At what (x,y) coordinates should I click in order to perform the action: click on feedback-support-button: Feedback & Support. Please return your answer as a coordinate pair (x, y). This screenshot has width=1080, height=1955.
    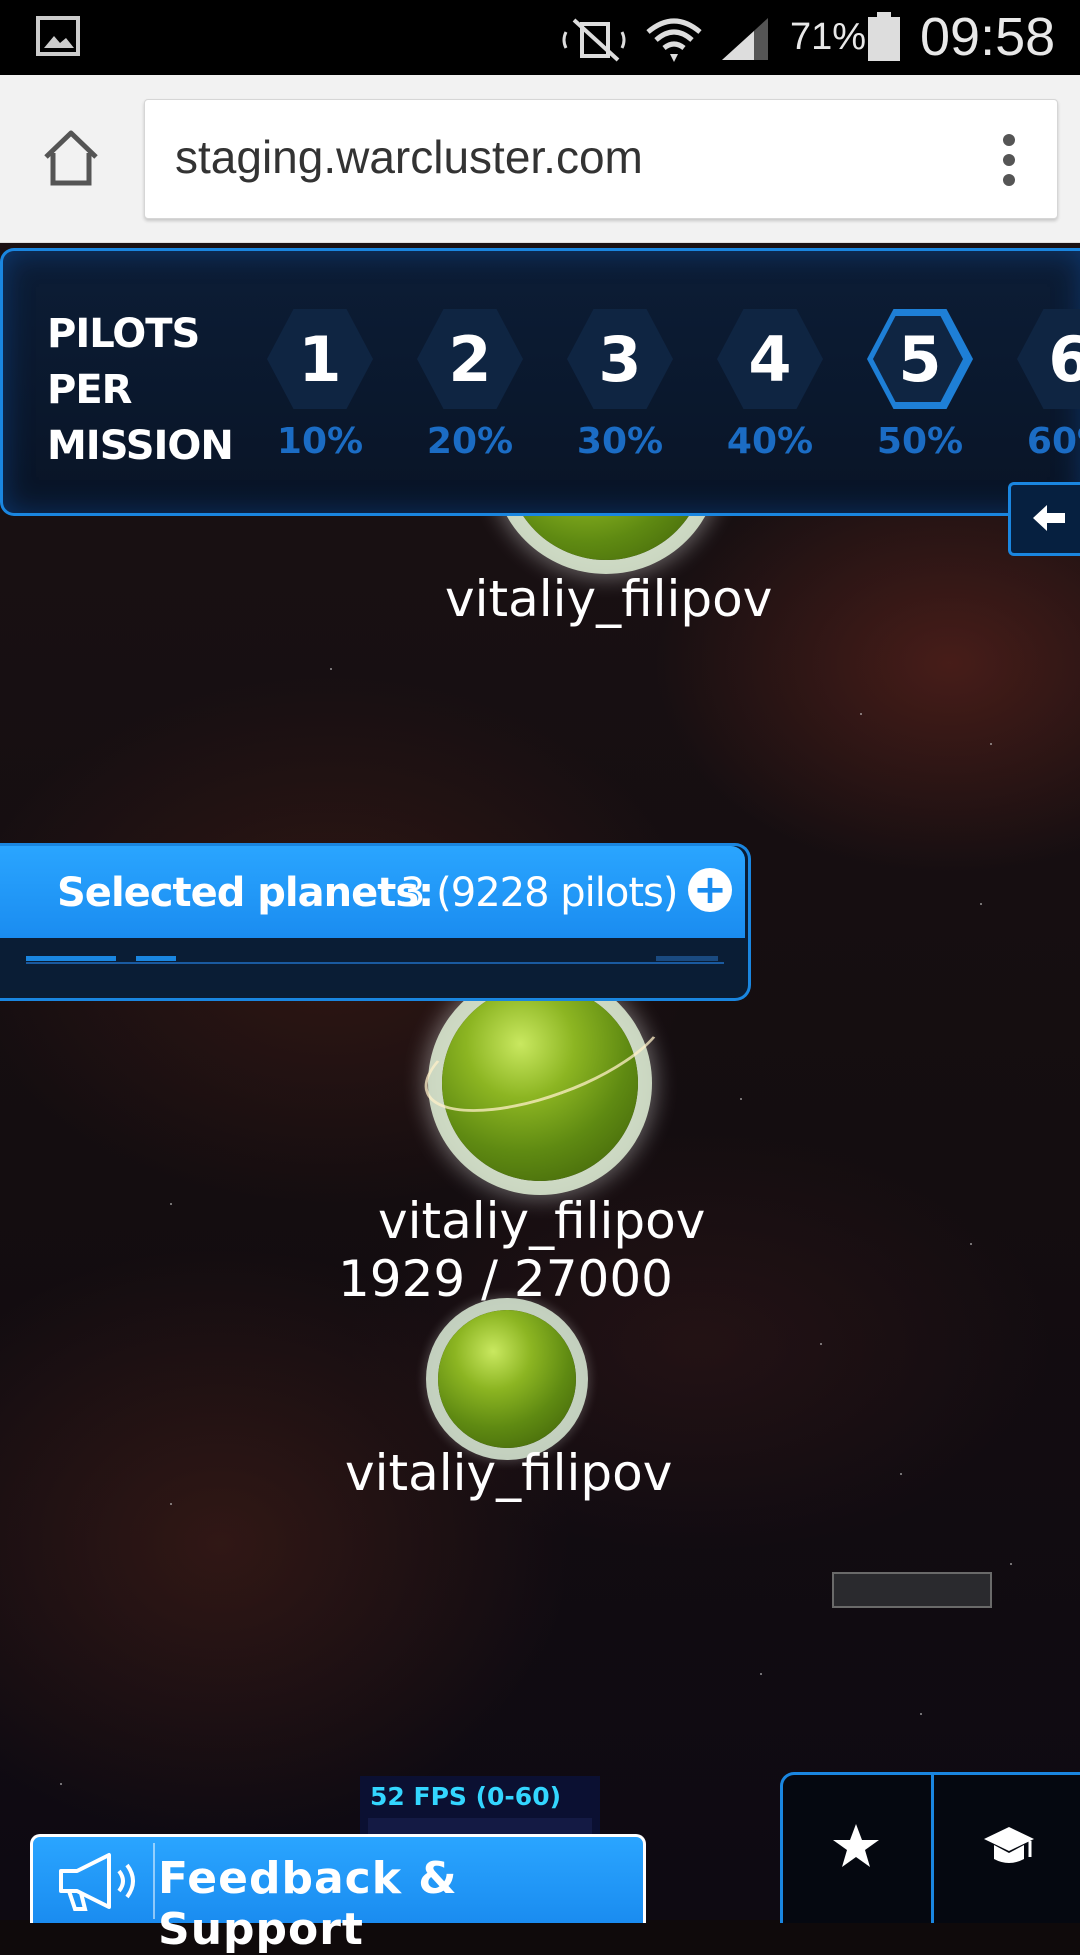
    Looking at the image, I should click on (338, 1894).